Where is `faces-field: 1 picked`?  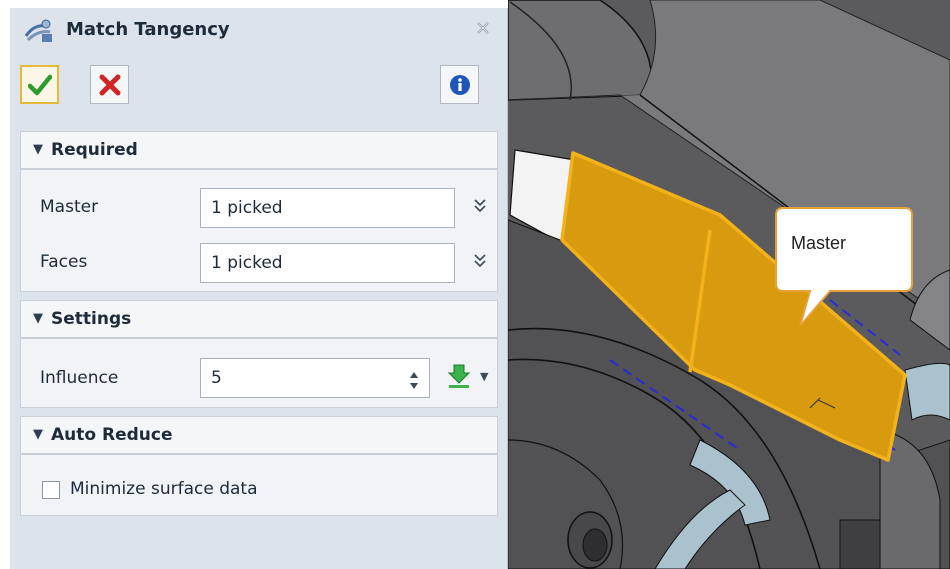 faces-field: 1 picked is located at coordinates (327, 263).